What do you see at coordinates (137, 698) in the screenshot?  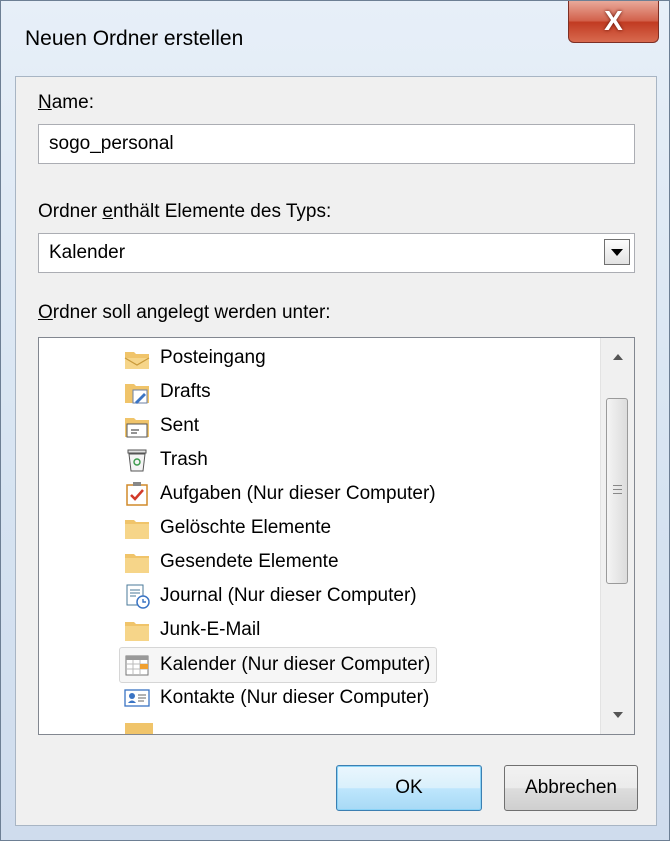 I see `contacts-icon` at bounding box center [137, 698].